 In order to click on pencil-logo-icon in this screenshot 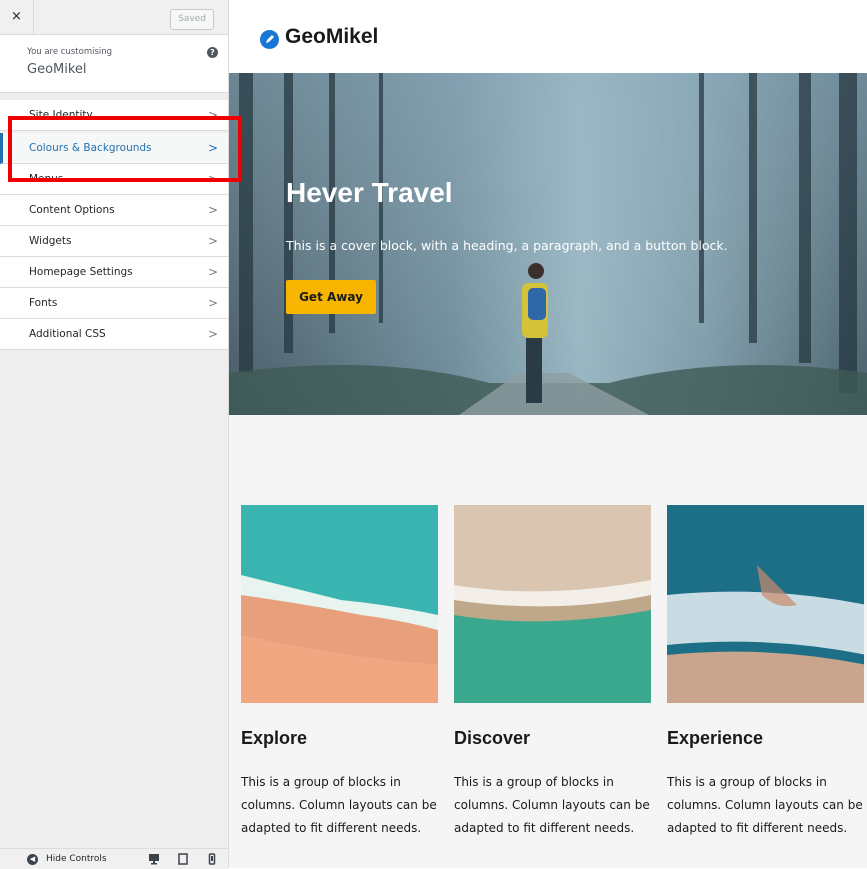, I will do `click(269, 39)`.